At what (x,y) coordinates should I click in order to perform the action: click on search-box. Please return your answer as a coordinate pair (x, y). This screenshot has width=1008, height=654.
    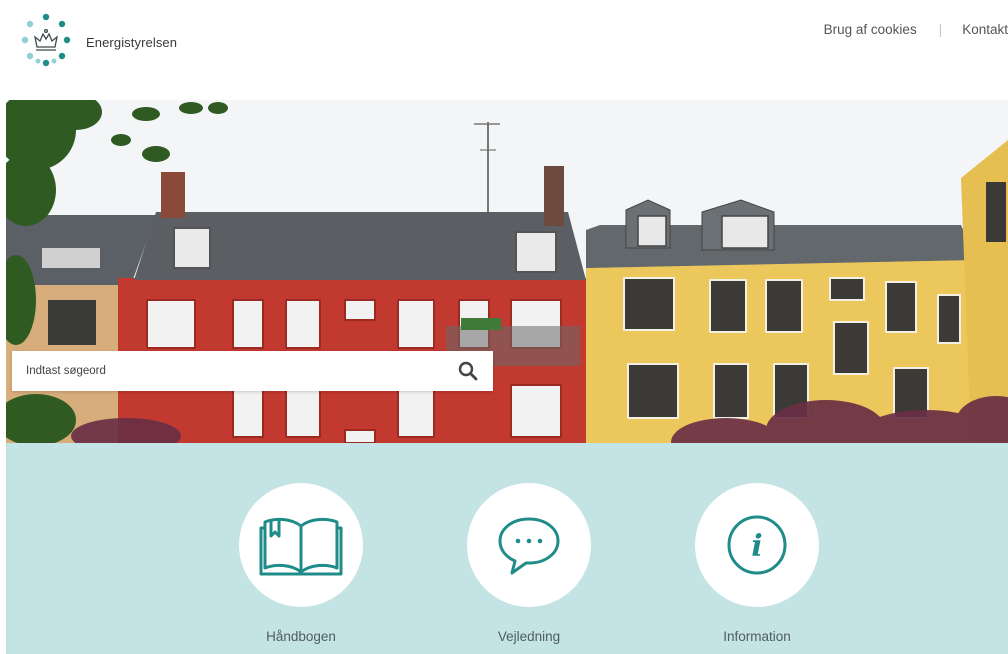
    Looking at the image, I should click on (252, 371).